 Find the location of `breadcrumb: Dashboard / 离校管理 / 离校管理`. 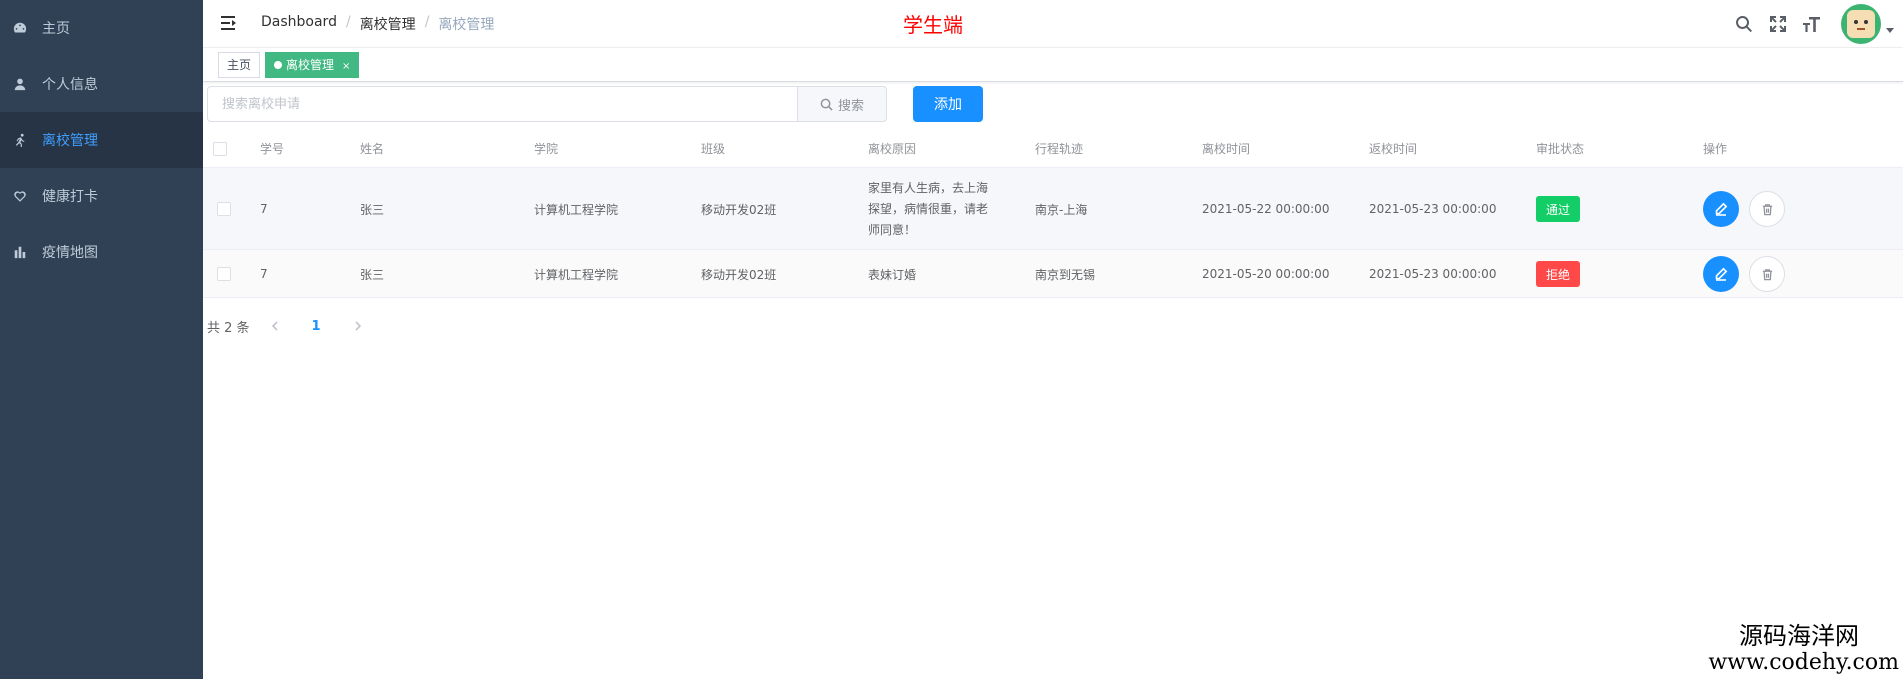

breadcrumb: Dashboard / 离校管理 / 离校管理 is located at coordinates (377, 24).